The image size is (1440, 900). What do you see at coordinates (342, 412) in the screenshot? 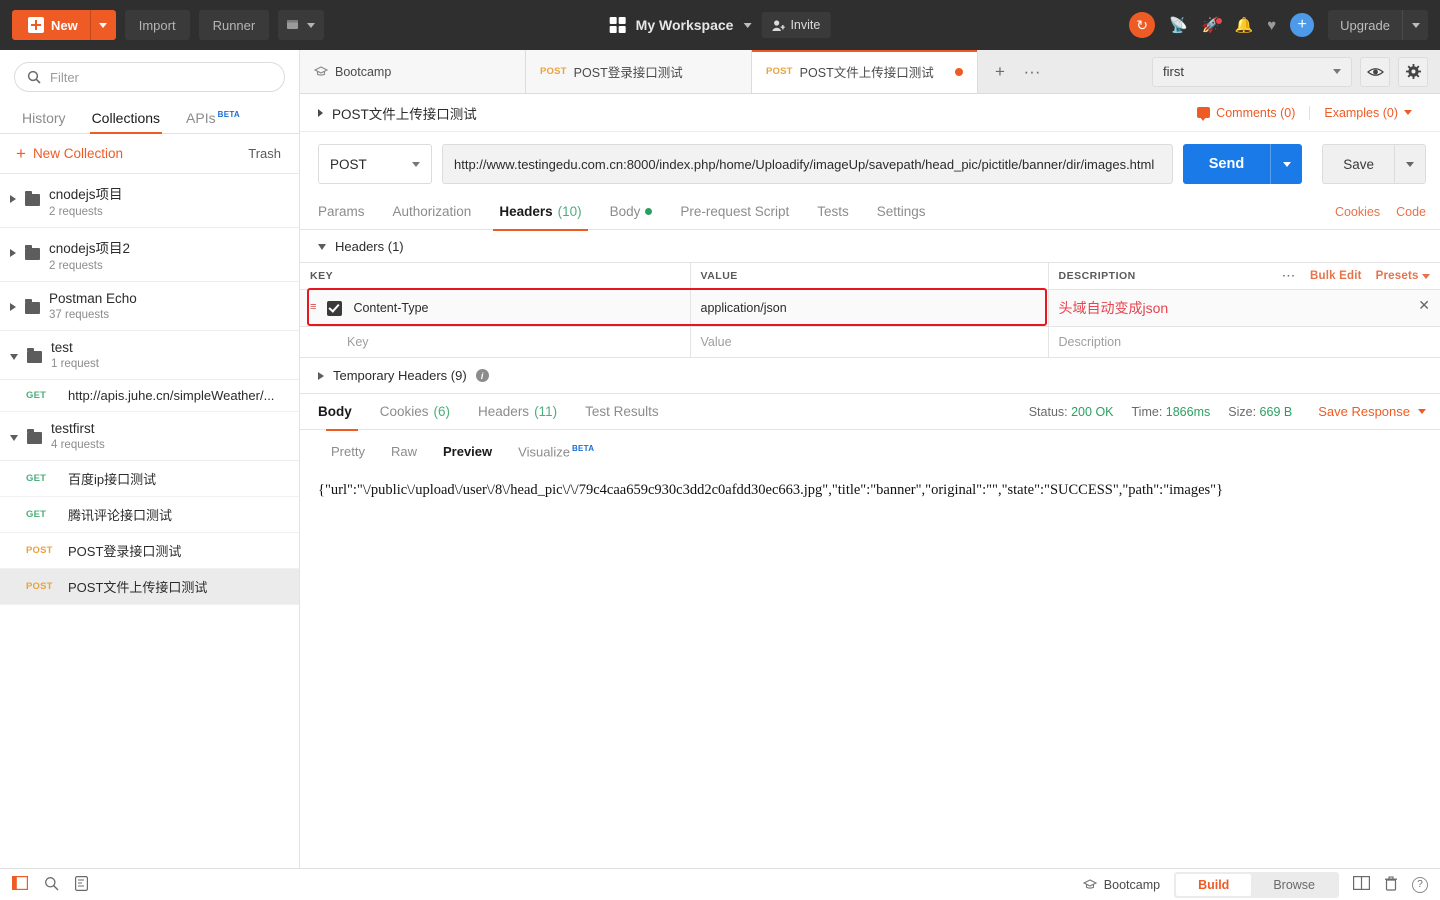
I see `response-tab-body: Body` at bounding box center [342, 412].